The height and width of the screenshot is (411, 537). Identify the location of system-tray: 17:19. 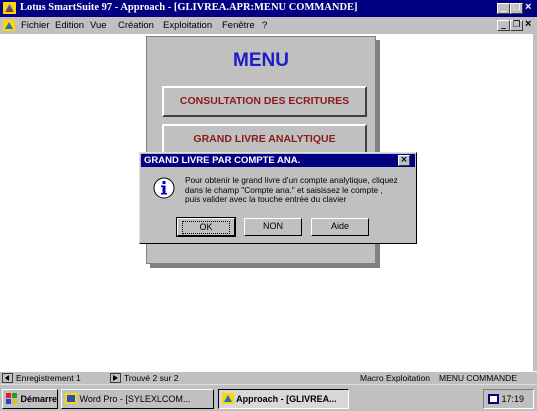
(508, 399).